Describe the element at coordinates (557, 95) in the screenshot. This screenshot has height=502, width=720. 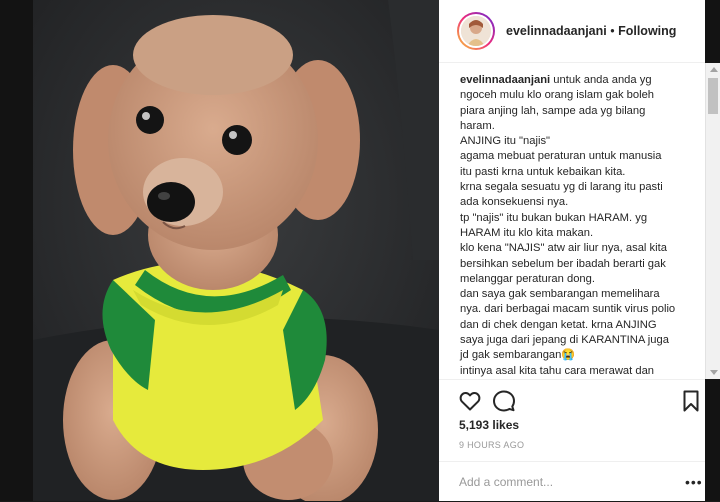
I see `caption-line: ngoceh mulu klo orang islam gak boleh` at that location.